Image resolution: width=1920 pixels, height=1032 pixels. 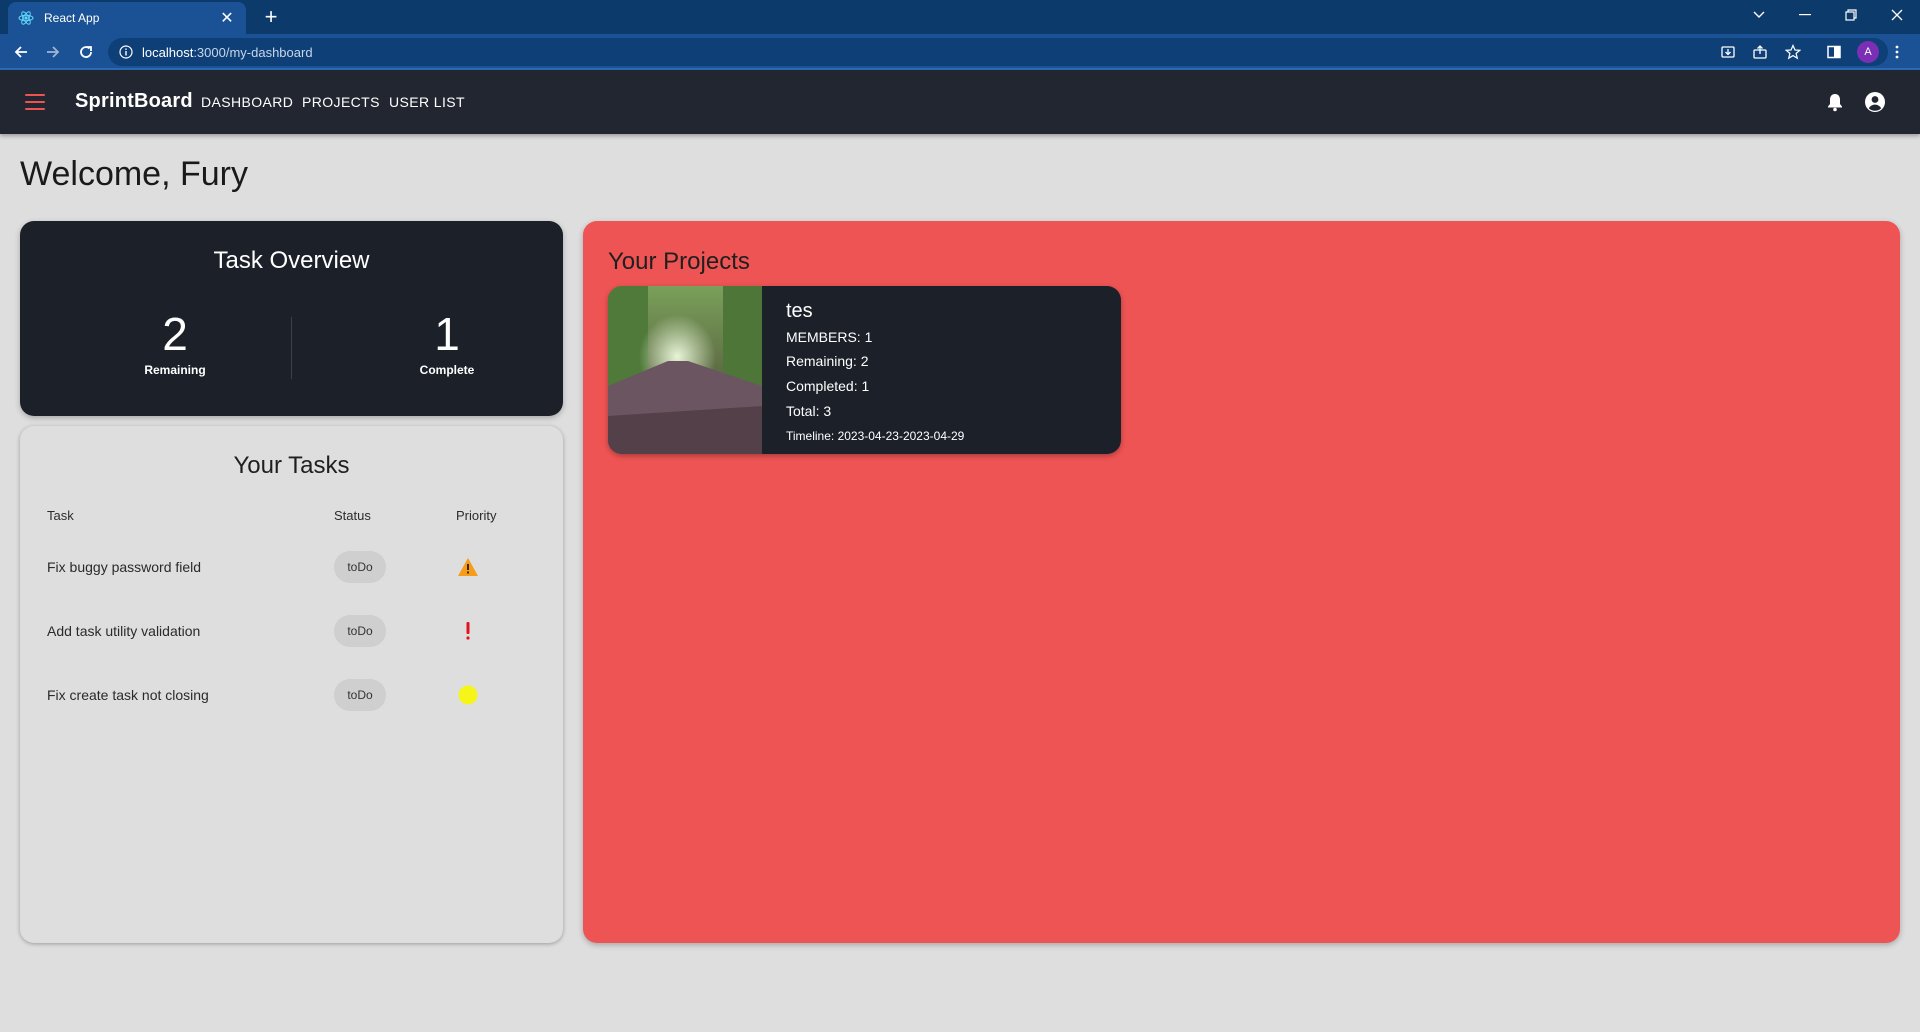 What do you see at coordinates (679, 261) in the screenshot?
I see `your-projects-title: Your Projects` at bounding box center [679, 261].